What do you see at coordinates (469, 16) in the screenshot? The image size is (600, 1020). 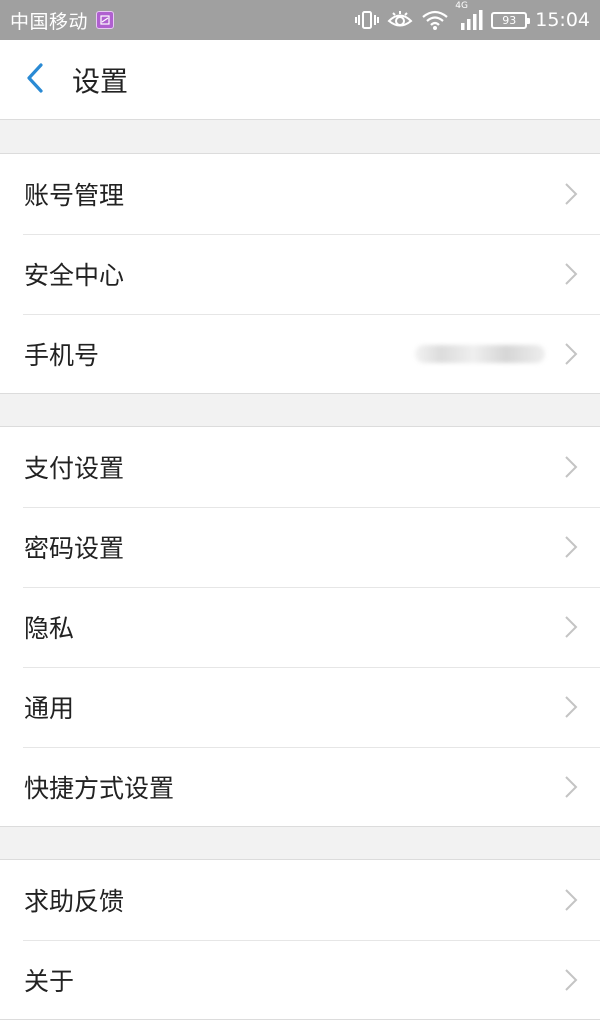 I see `signal-icon: 4G` at bounding box center [469, 16].